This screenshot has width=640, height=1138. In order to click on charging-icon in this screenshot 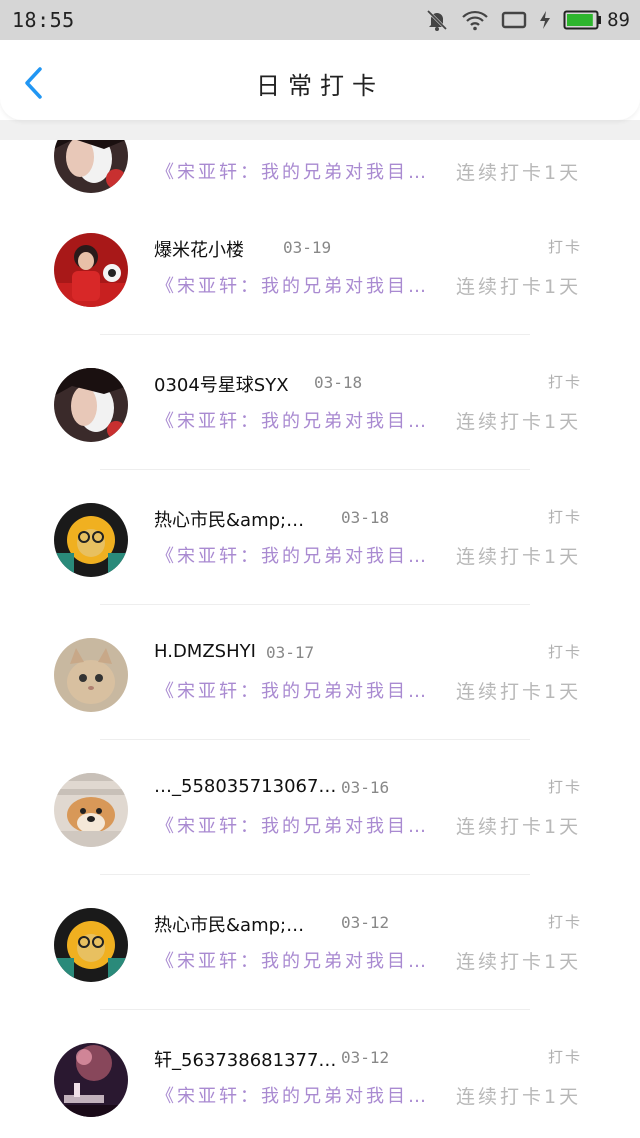, I will do `click(545, 20)`.